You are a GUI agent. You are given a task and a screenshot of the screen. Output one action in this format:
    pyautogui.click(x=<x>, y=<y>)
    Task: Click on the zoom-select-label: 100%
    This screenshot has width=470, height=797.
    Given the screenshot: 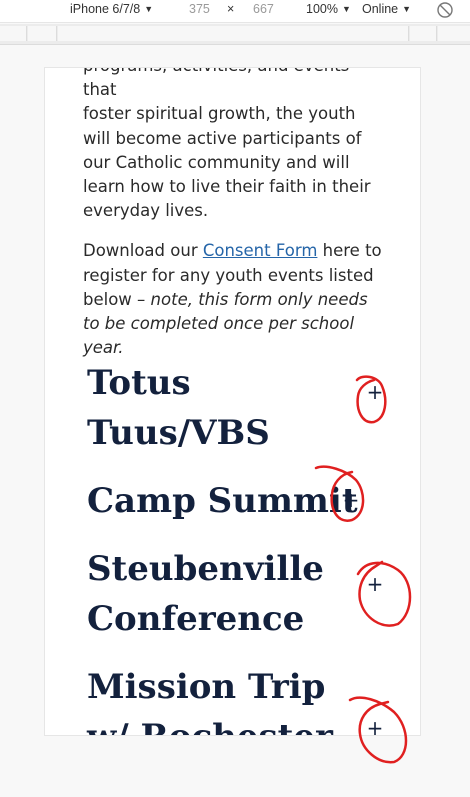 What is the action you would take?
    pyautogui.click(x=322, y=9)
    